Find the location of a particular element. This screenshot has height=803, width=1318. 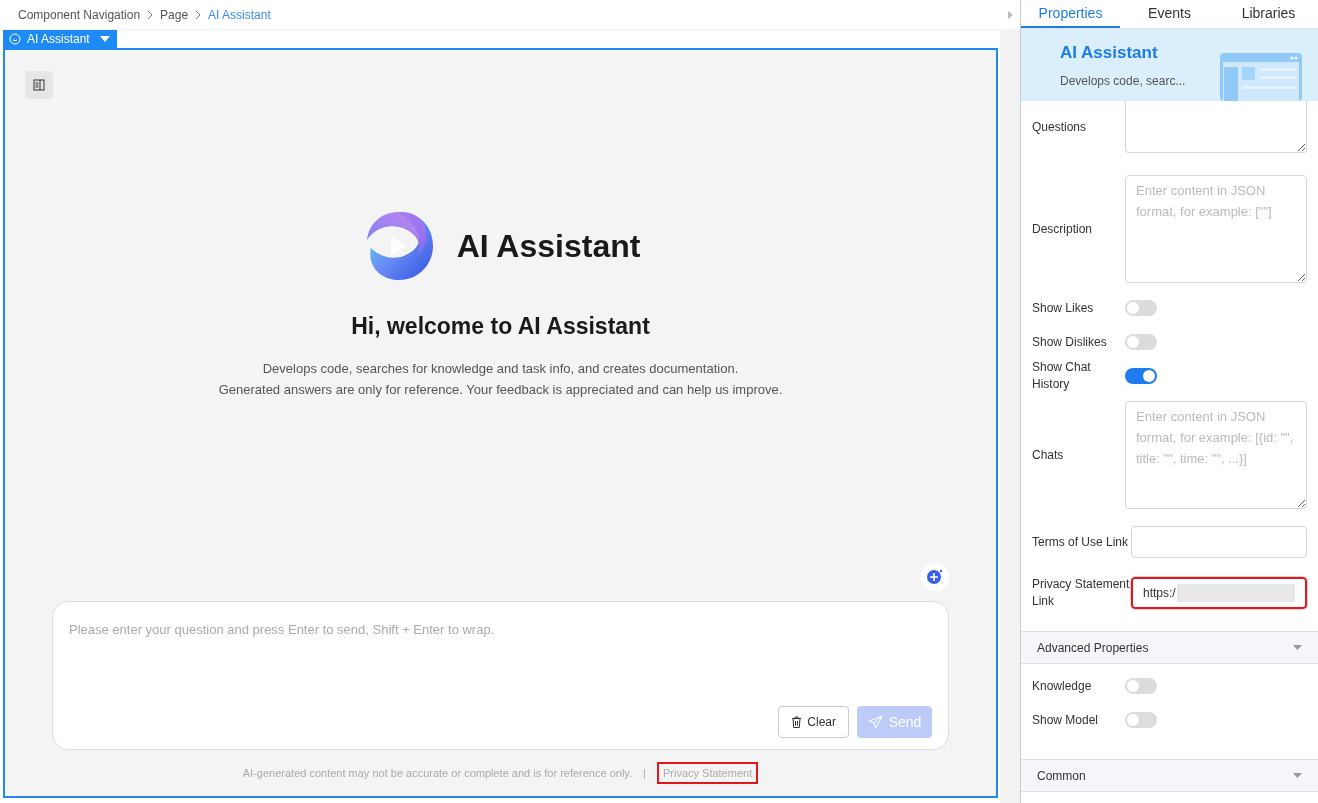

field-label: Questions is located at coordinates (1060, 127).